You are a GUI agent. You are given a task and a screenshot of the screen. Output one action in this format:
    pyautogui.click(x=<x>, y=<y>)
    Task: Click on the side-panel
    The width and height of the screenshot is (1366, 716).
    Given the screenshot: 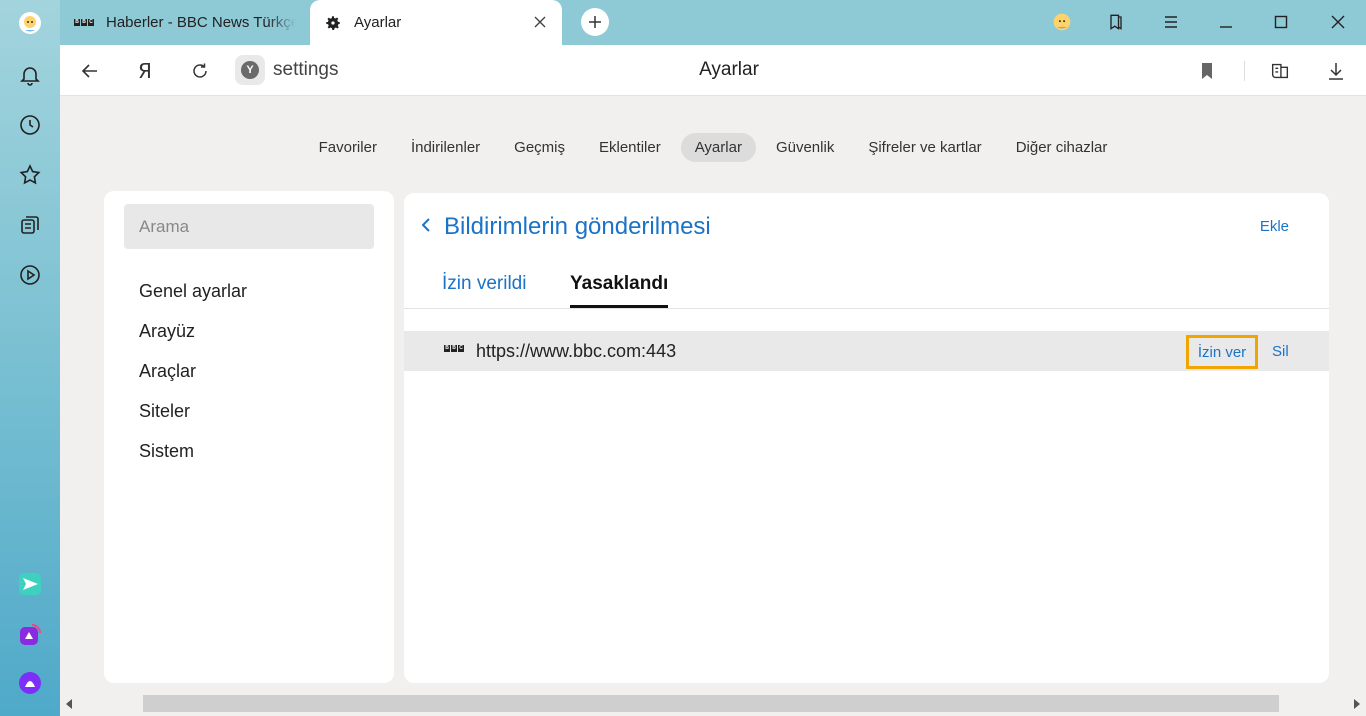 What is the action you would take?
    pyautogui.click(x=30, y=358)
    